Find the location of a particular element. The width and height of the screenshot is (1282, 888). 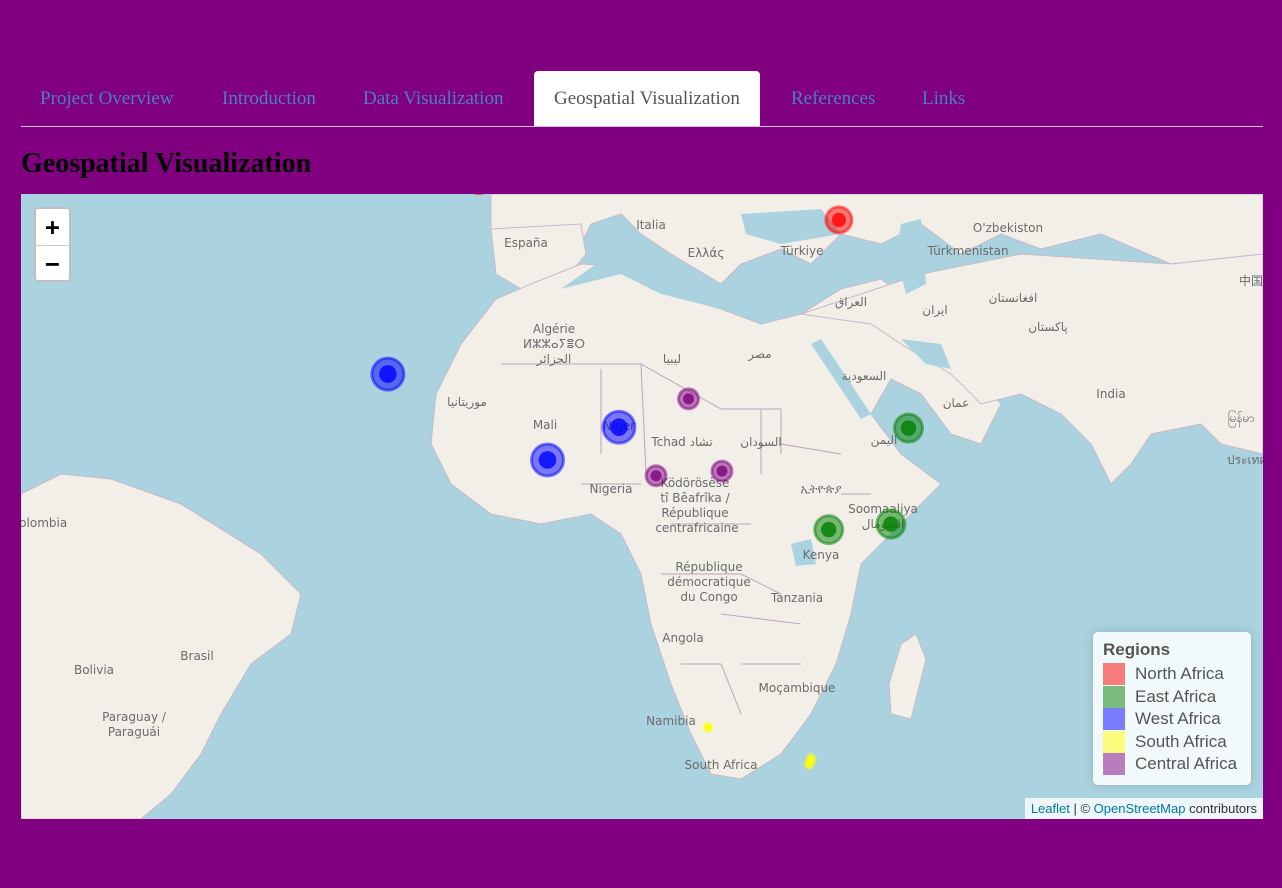

map-attribution: Leaflet | © OpenStreetMap contributors is located at coordinates (1143, 808).